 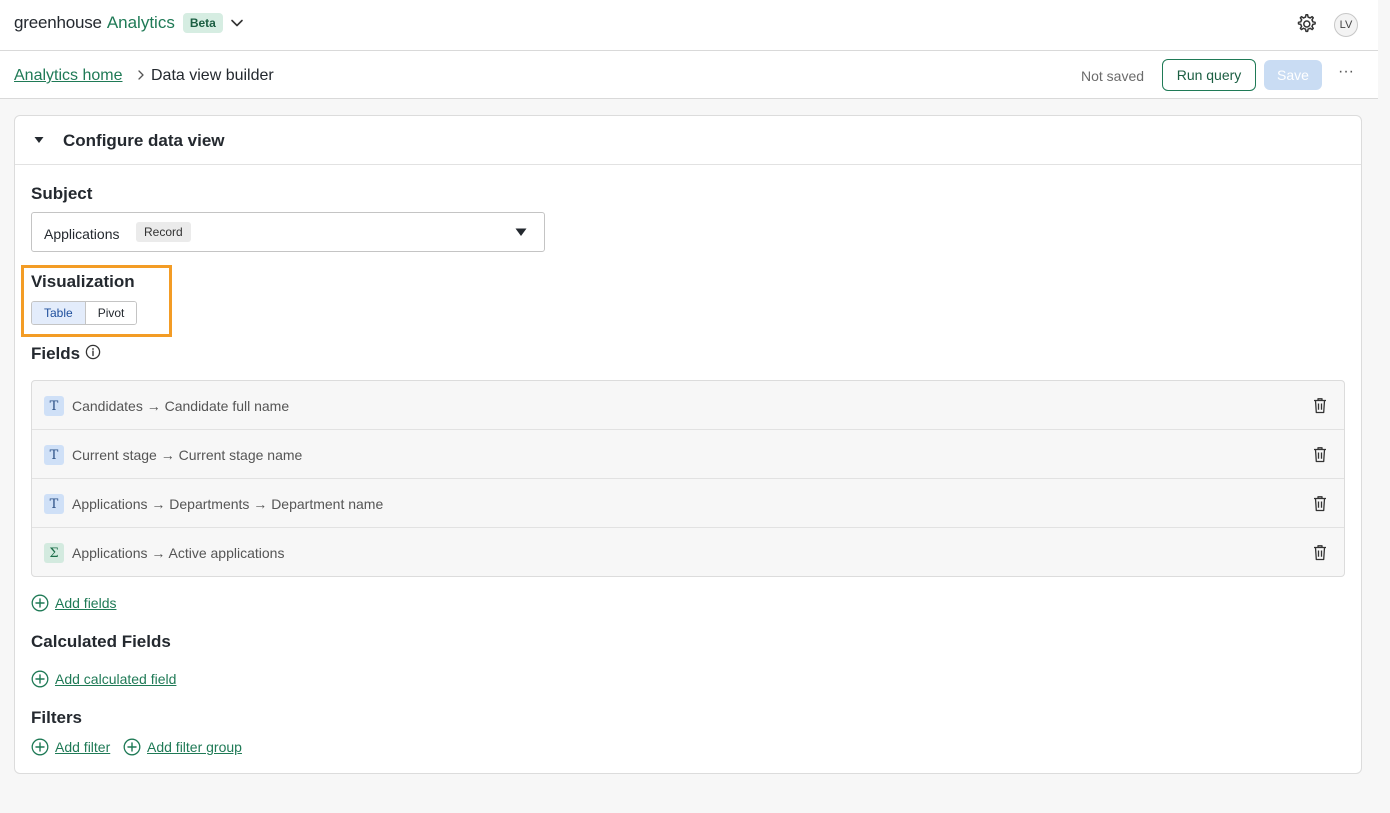 What do you see at coordinates (140, 22) in the screenshot?
I see `brand-product-name: Analytics` at bounding box center [140, 22].